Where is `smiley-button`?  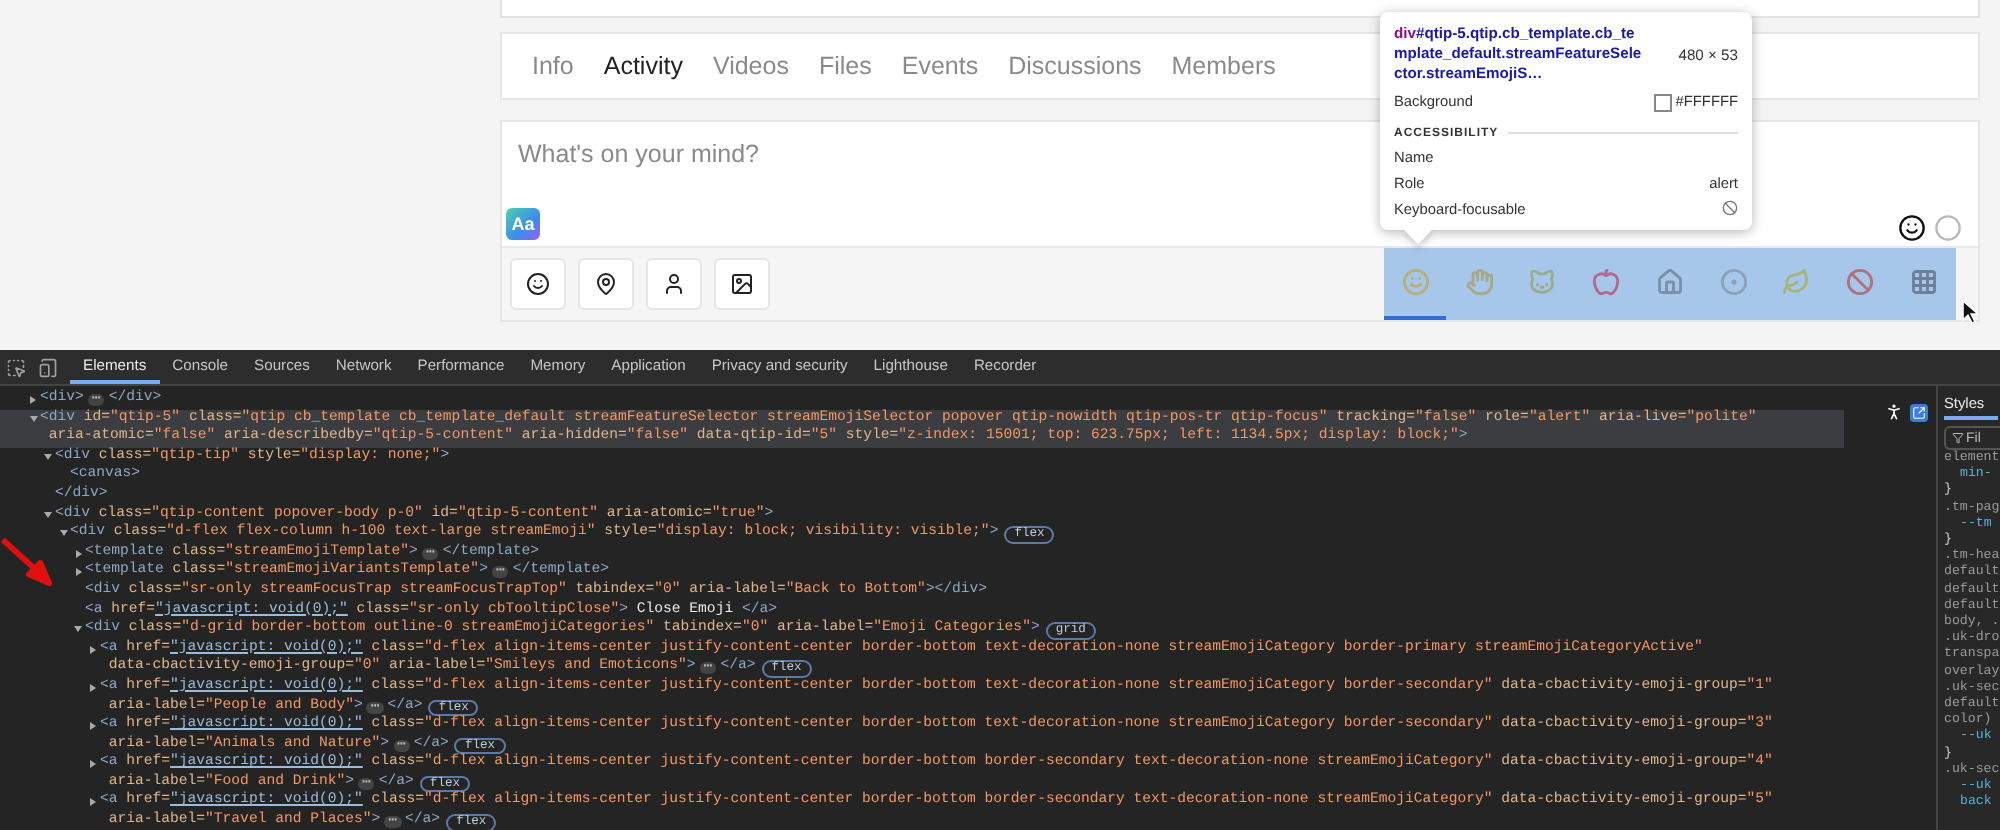 smiley-button is located at coordinates (538, 284).